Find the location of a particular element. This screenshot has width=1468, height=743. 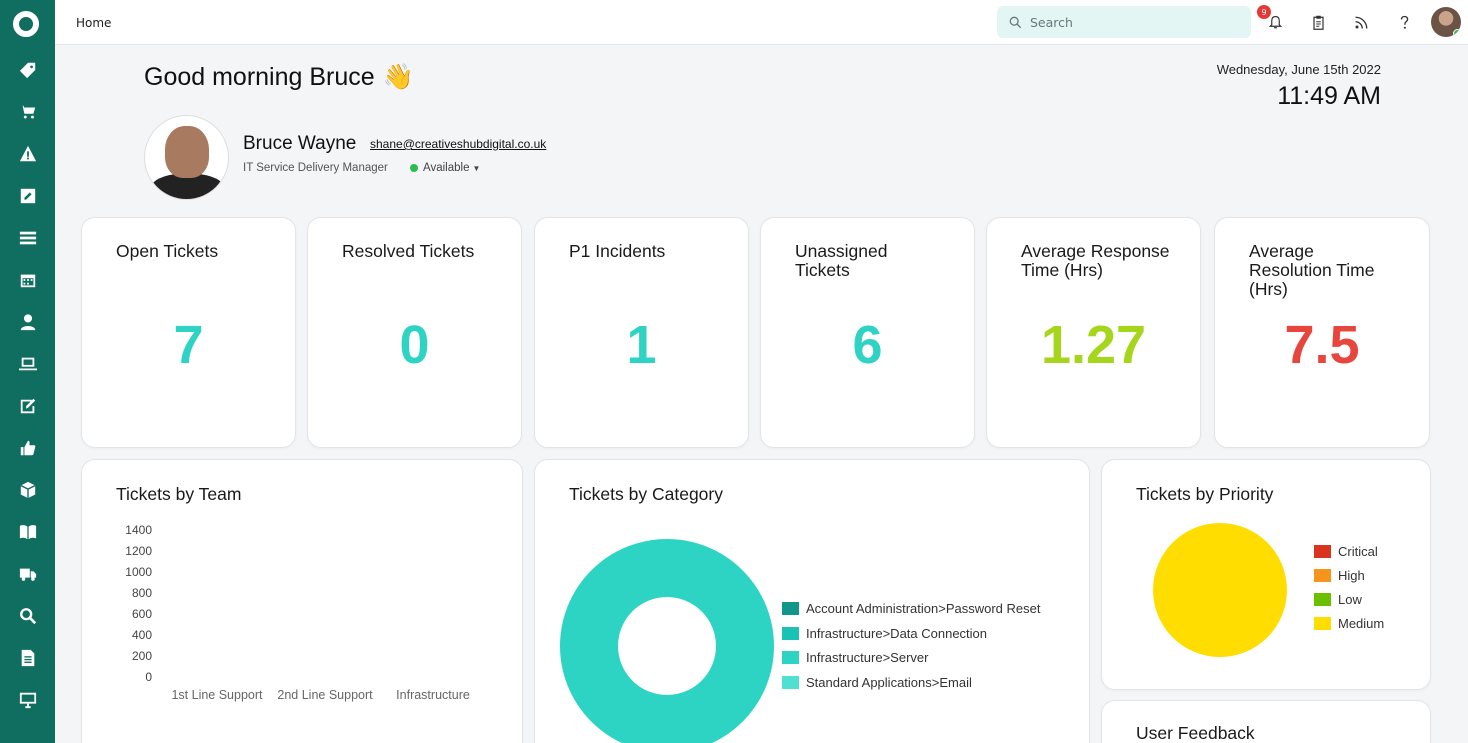

status-dropdown: Available ▼ is located at coordinates (445, 168).